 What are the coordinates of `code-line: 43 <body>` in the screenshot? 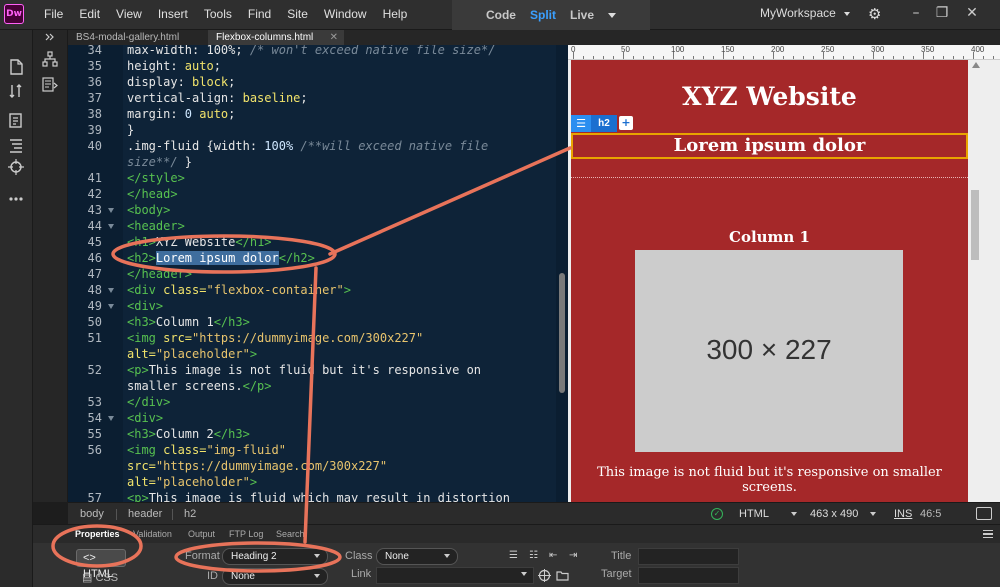 It's located at (312, 210).